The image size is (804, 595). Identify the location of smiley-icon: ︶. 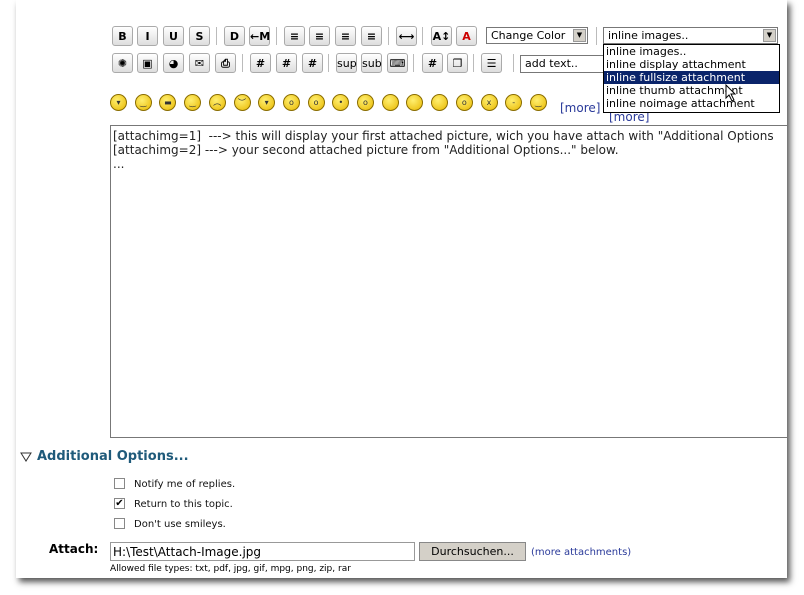
(242, 102).